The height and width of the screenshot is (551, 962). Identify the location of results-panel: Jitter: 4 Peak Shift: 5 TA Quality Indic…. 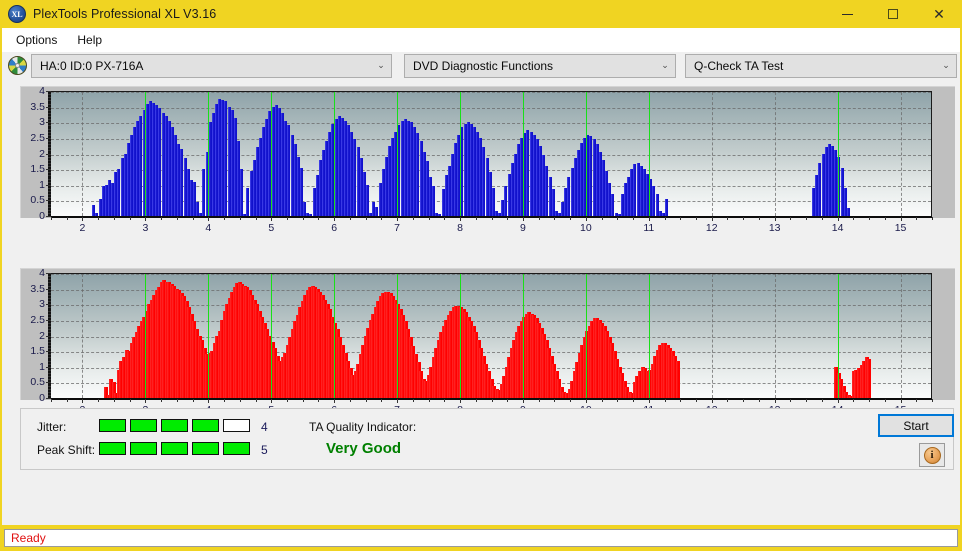
(487, 439).